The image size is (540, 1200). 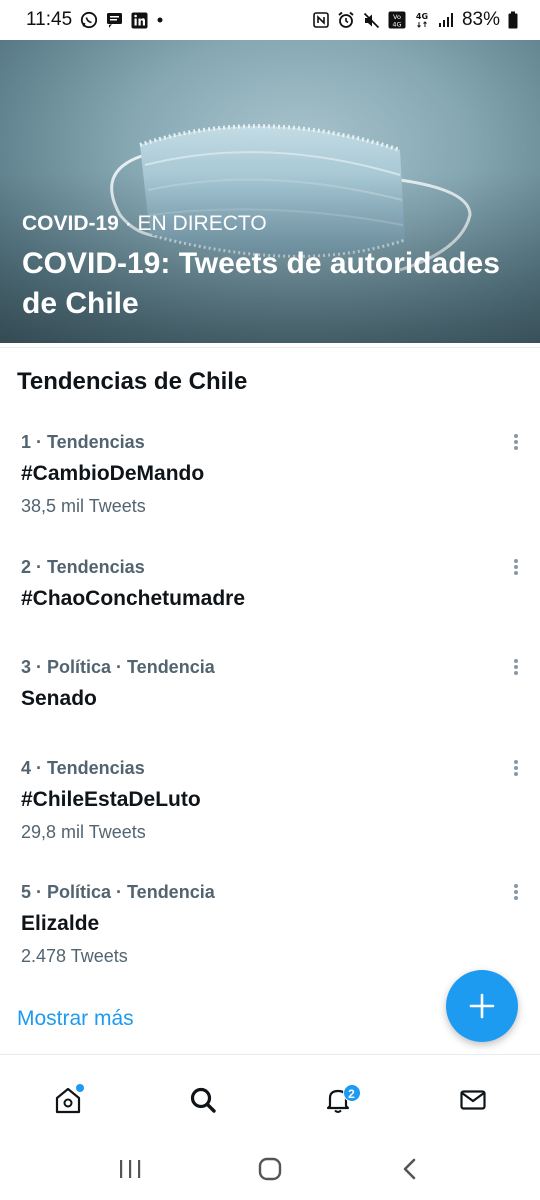 I want to click on trend-tweet-count: 29,8 mil Tweets, so click(x=83, y=832).